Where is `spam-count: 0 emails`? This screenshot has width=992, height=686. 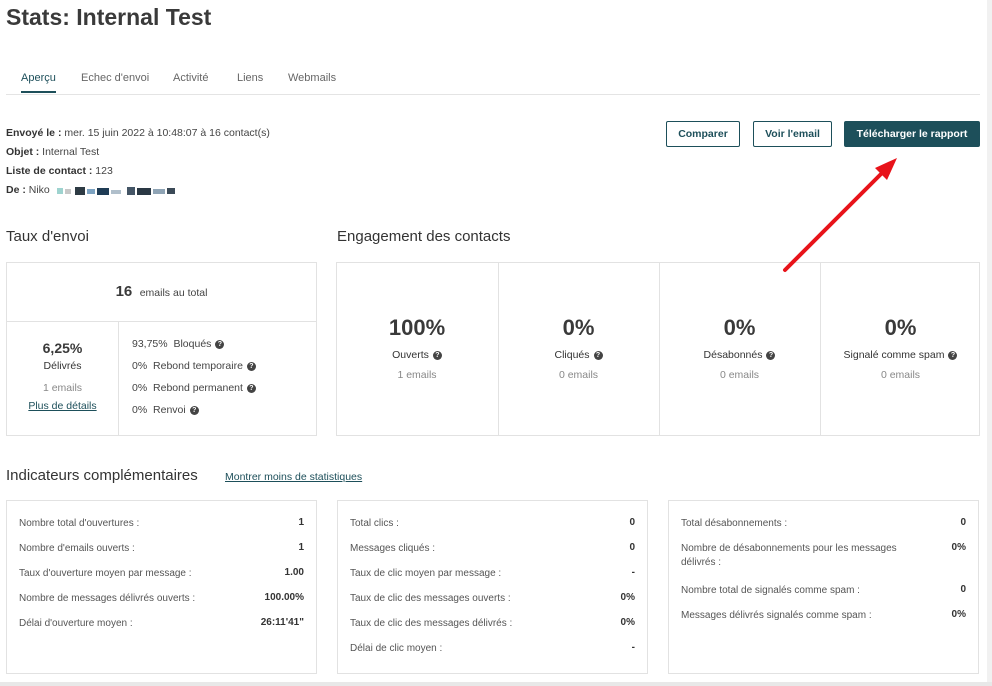 spam-count: 0 emails is located at coordinates (900, 375).